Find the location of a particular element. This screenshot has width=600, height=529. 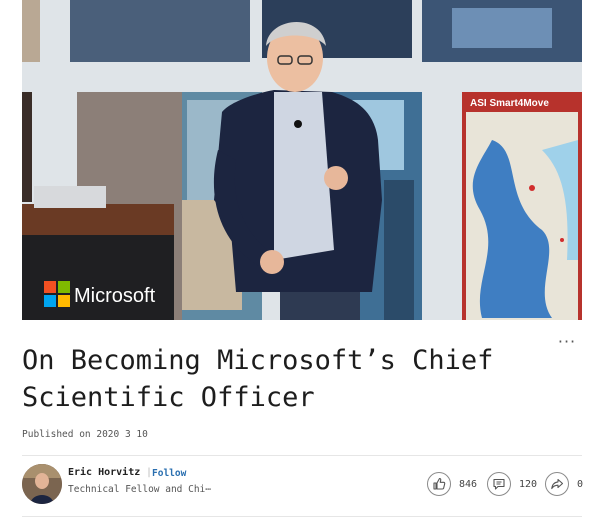

like-button: 846 is located at coordinates (452, 484).